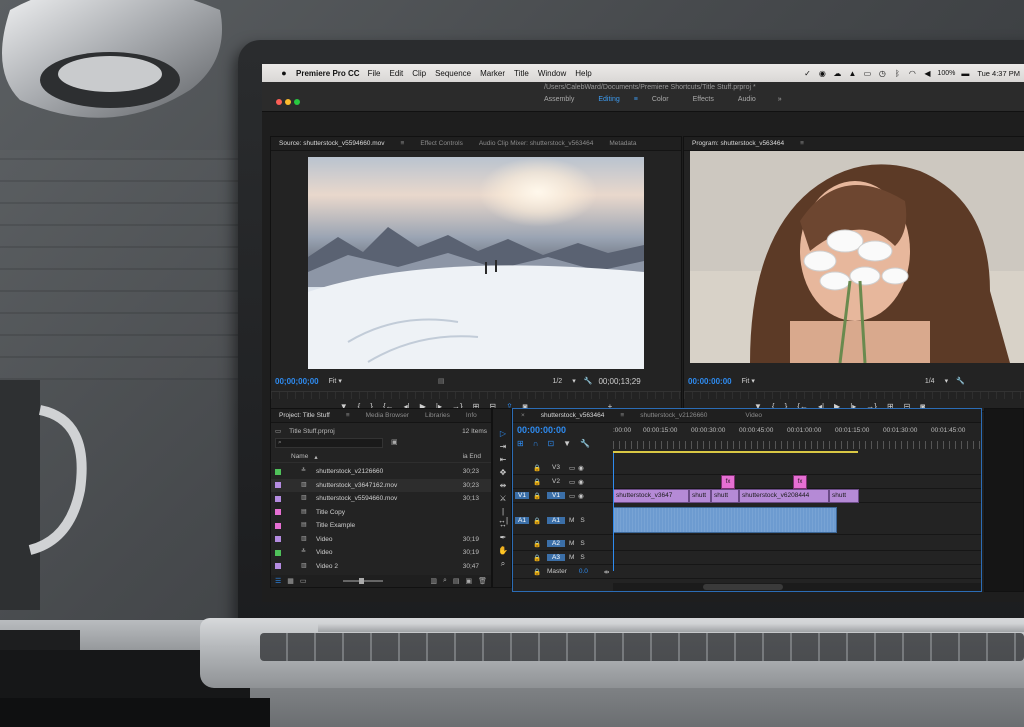 This screenshot has height=727, width=1024. Describe the element at coordinates (278, 581) in the screenshot. I see `list-view-icon: ☰` at that location.